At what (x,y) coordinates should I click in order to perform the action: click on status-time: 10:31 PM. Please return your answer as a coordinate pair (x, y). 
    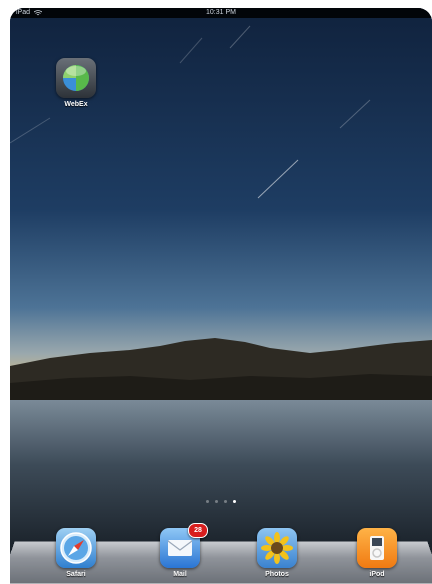
    Looking at the image, I should click on (221, 12).